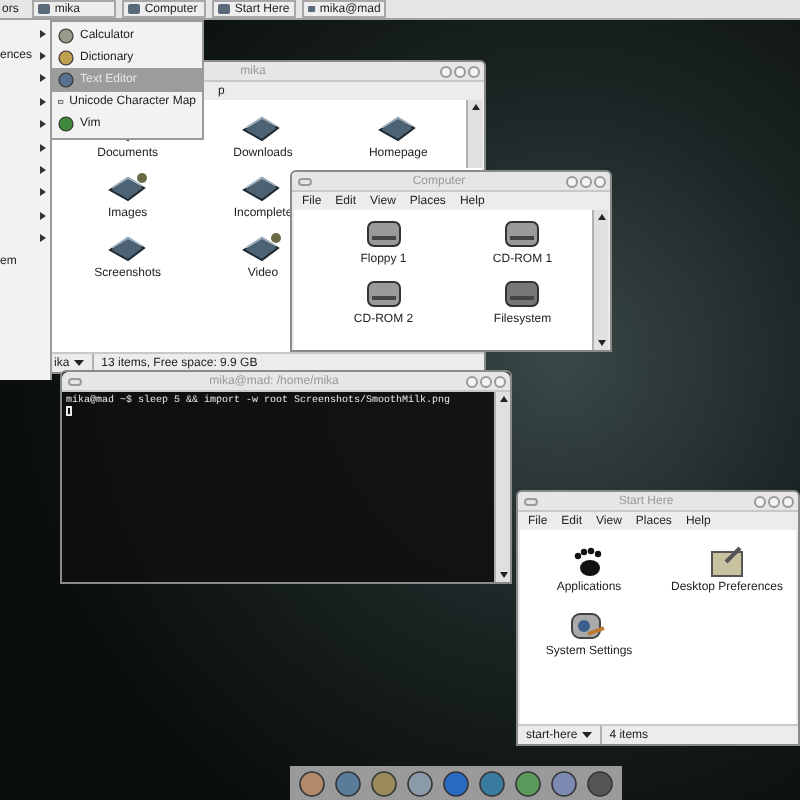  I want to click on settings-icon, so click(588, 626).